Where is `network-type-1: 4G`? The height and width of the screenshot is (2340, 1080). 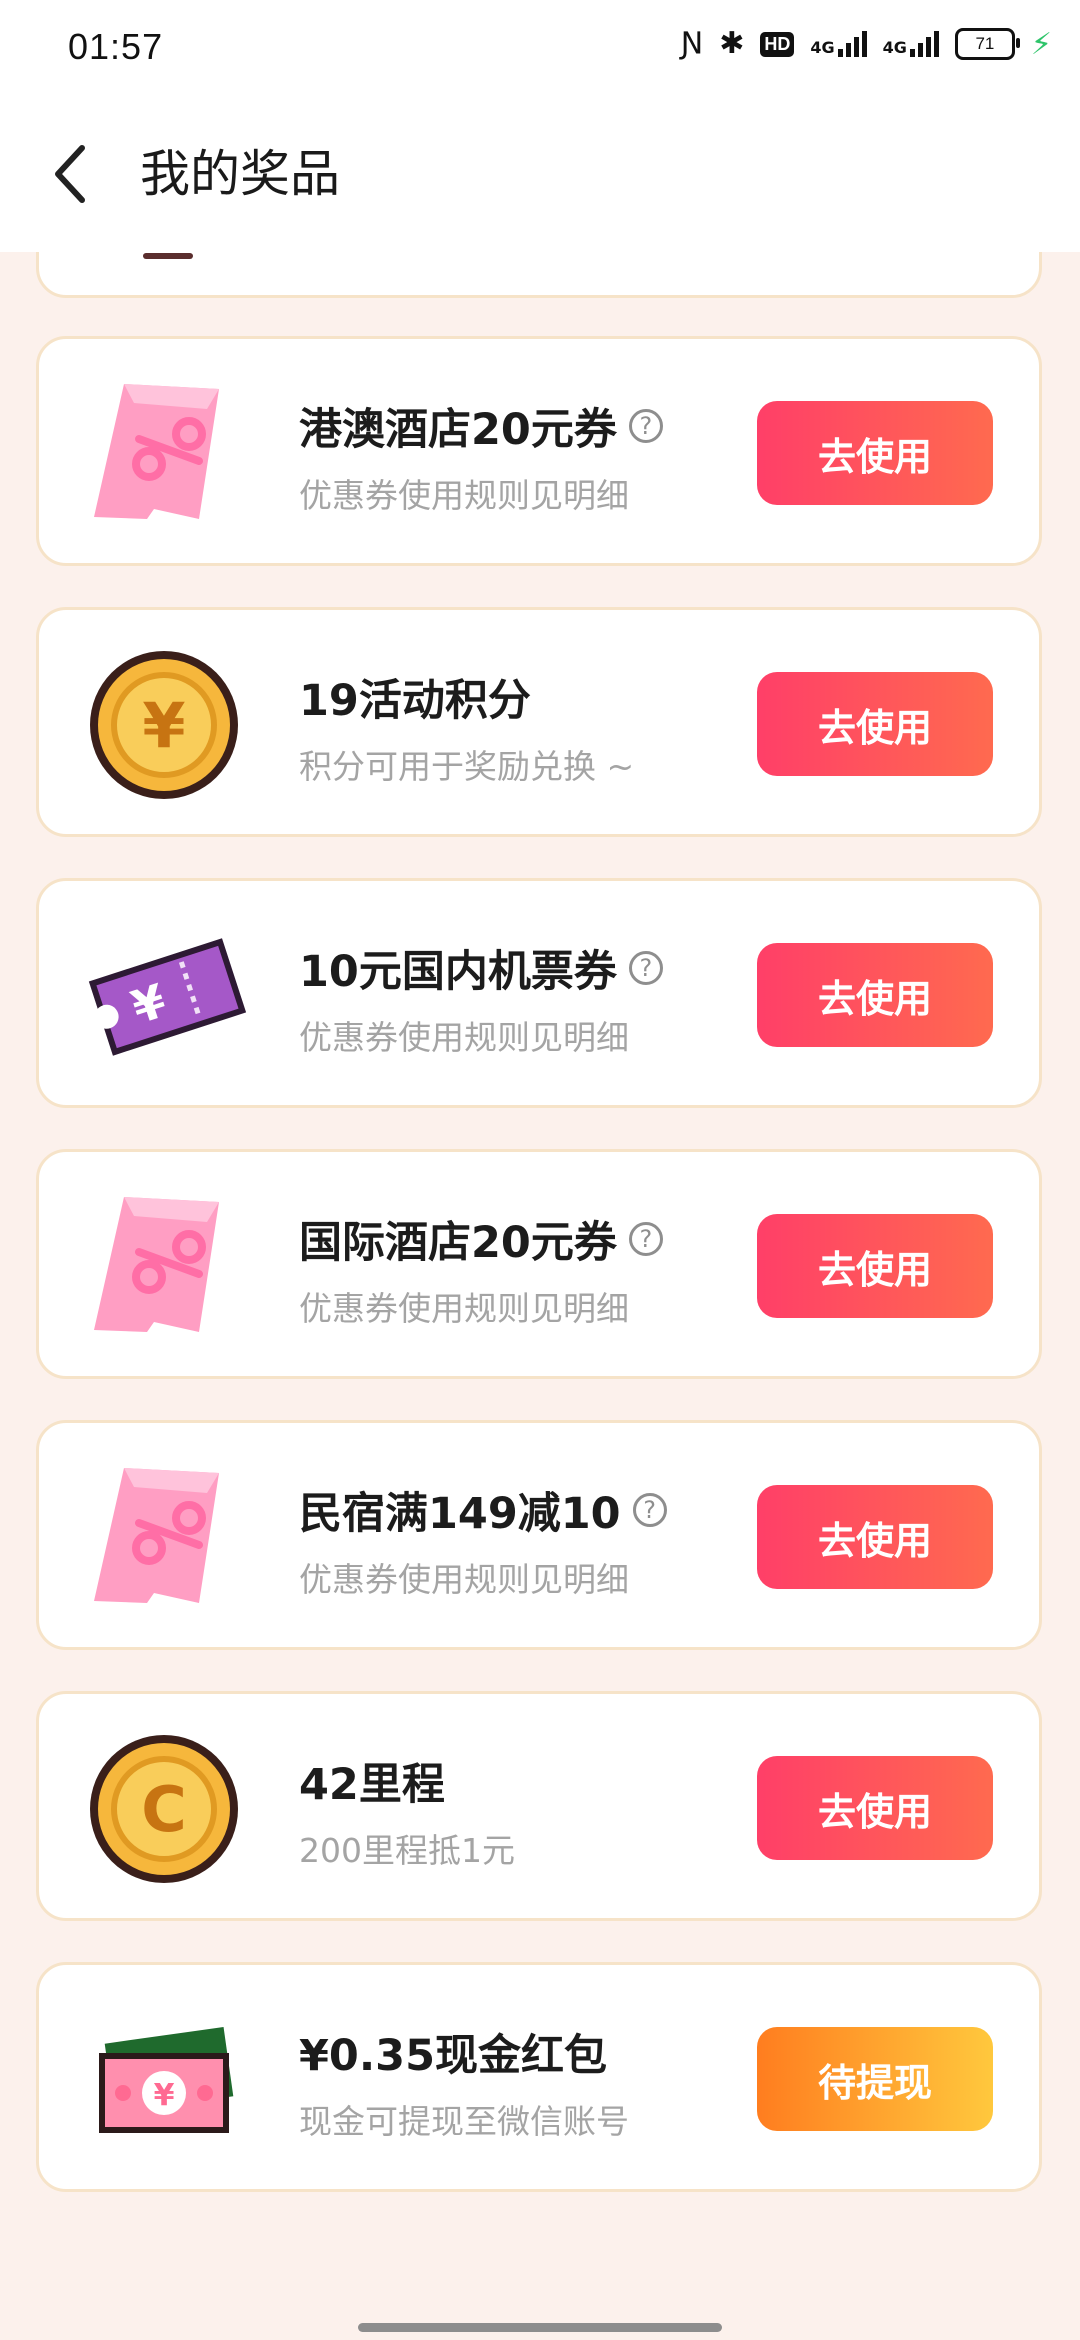
network-type-1: 4G is located at coordinates (822, 47).